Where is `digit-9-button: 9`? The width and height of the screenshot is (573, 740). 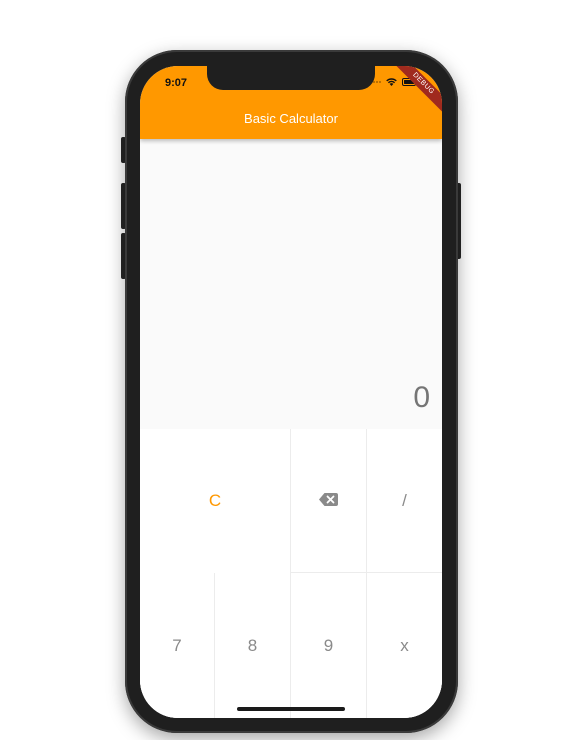
digit-9-button: 9 is located at coordinates (328, 645).